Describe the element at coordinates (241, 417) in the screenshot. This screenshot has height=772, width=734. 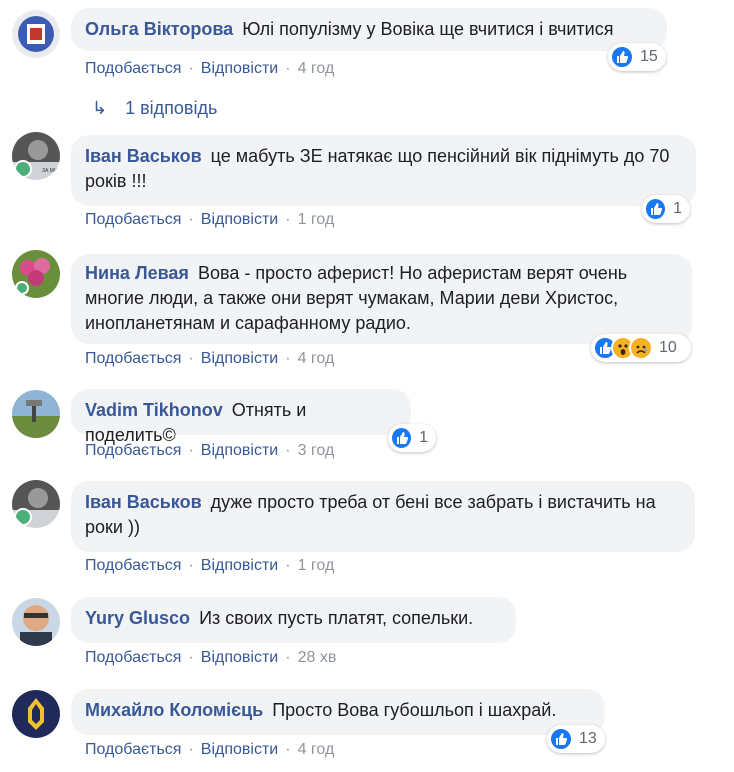
I see `comment-bubble: Vadim Tikhonov Отнять и поделить©` at that location.